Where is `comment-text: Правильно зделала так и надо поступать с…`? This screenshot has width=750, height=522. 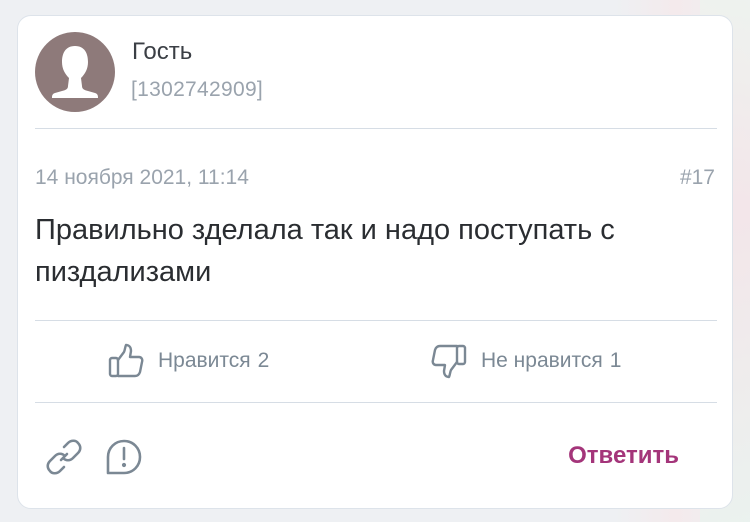 comment-text: Правильно зделала так и надо поступать с… is located at coordinates (325, 251).